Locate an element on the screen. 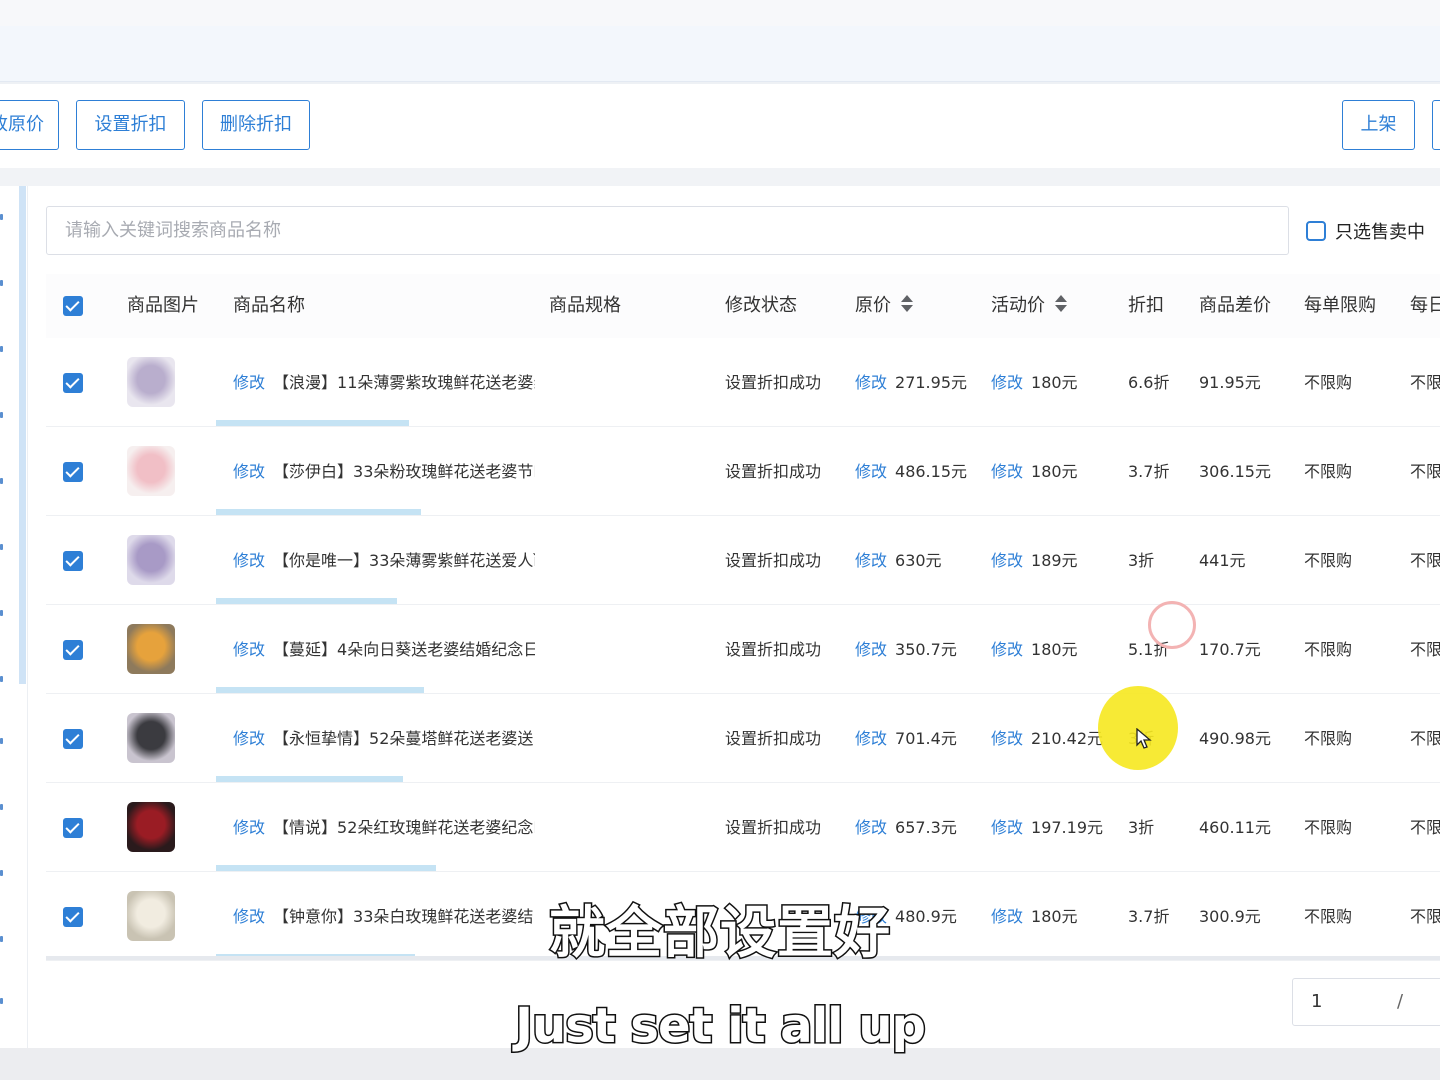  cell-discount: 3折 is located at coordinates (1141, 560).